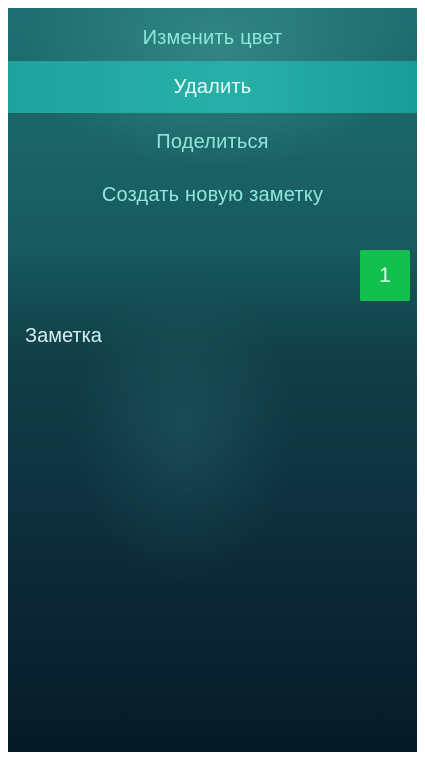  I want to click on share-menu-item: Поделиться, so click(212, 141).